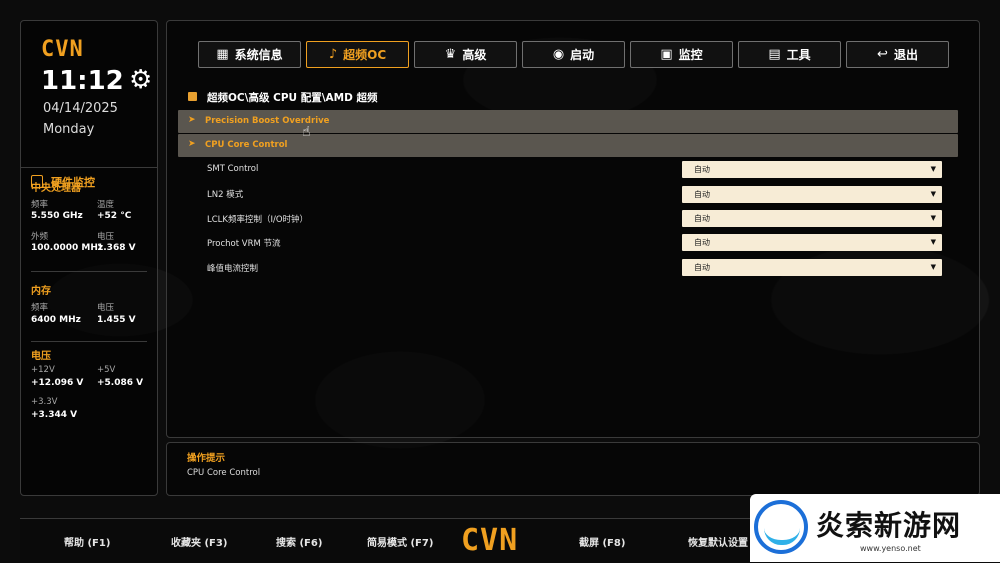  What do you see at coordinates (774, 54) in the screenshot?
I see `toolbox-icon: ▤` at bounding box center [774, 54].